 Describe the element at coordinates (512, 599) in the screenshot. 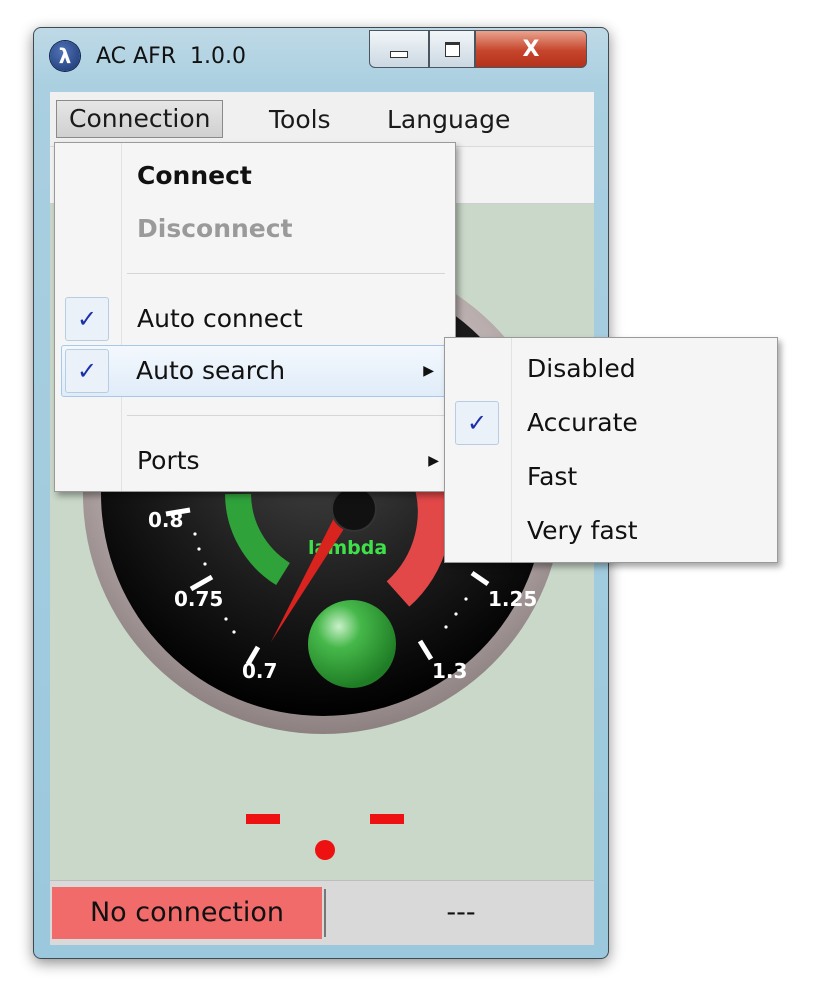

I see `gauge-tick-label: 1.25` at that location.